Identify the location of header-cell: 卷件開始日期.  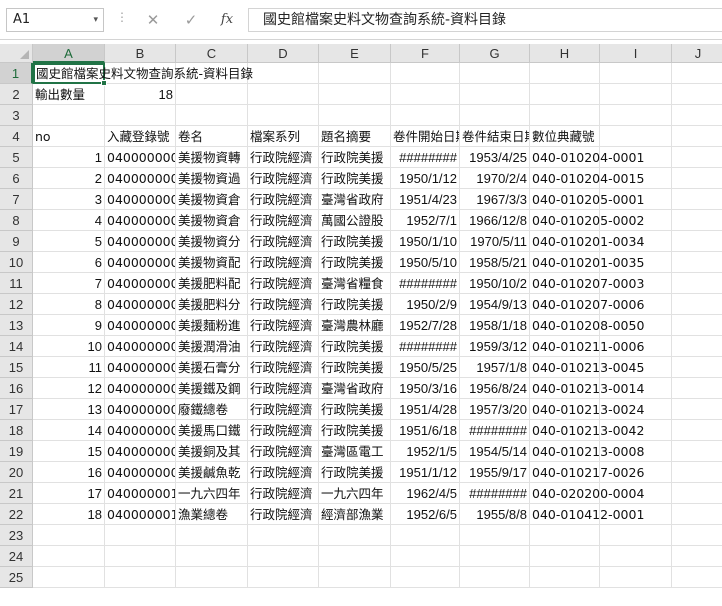
(425, 136).